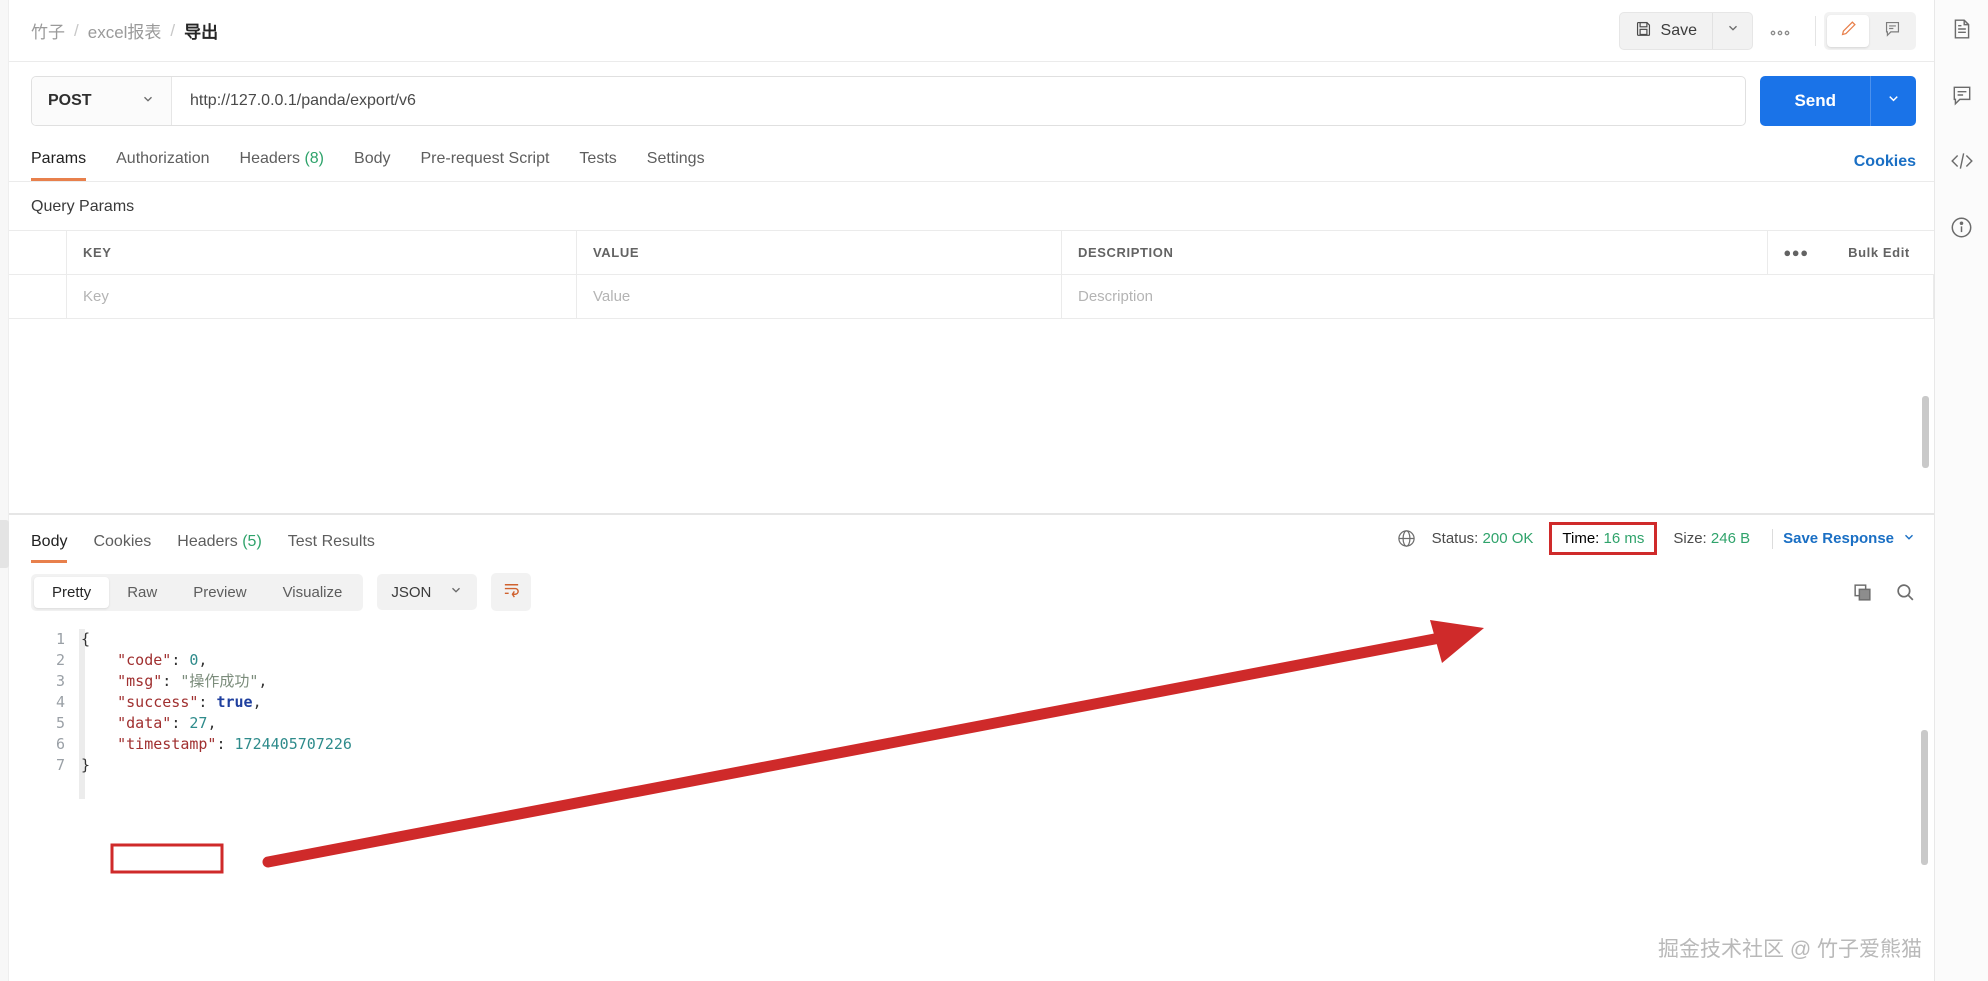  I want to click on view-toggle-group, so click(1870, 30).